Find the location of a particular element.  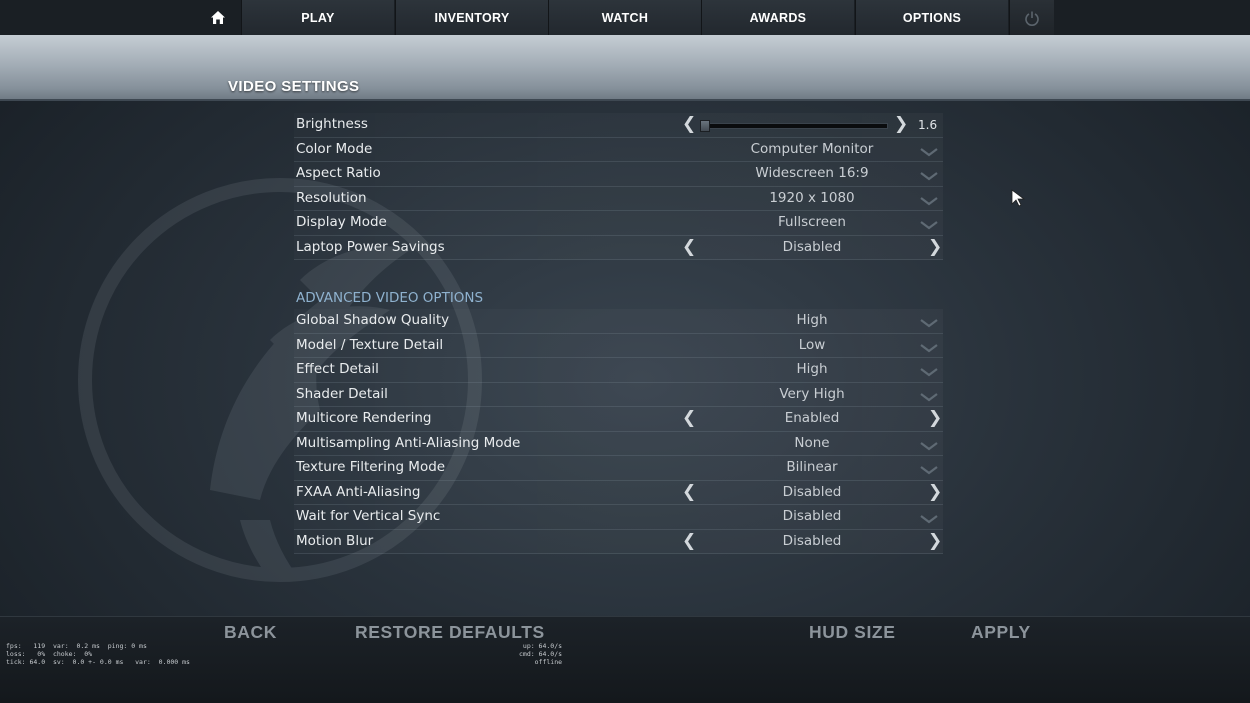

top-nav: PLAY INVENTORY WATCH AWARDS OPTIONS is located at coordinates (625, 17).